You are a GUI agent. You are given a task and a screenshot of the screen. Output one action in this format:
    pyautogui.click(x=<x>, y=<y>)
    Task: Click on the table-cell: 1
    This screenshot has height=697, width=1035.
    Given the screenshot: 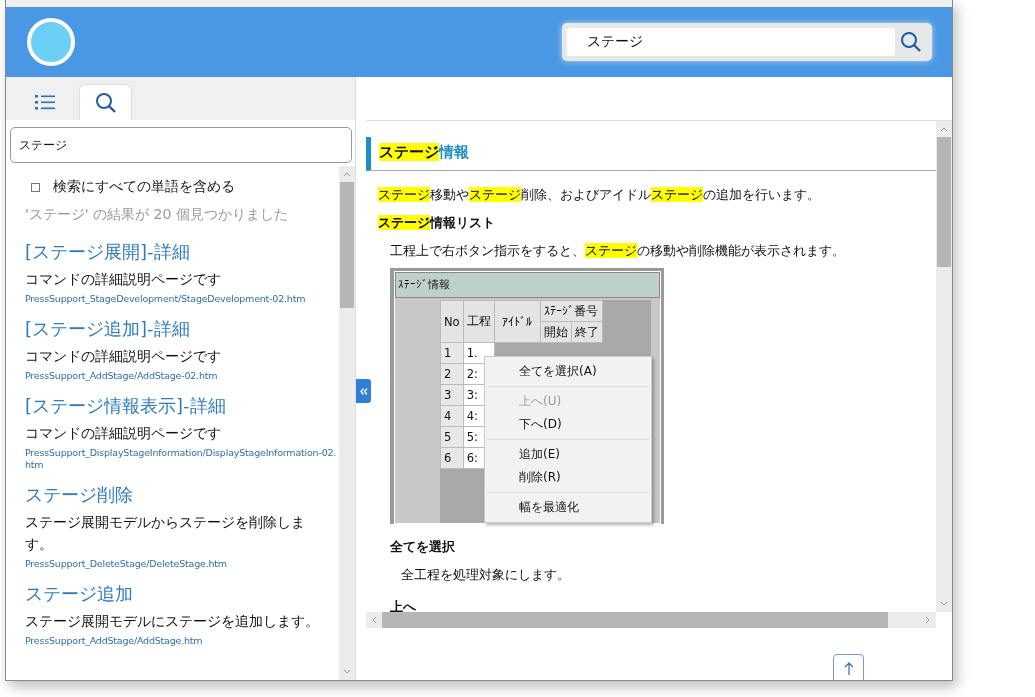 What is the action you would take?
    pyautogui.click(x=452, y=353)
    